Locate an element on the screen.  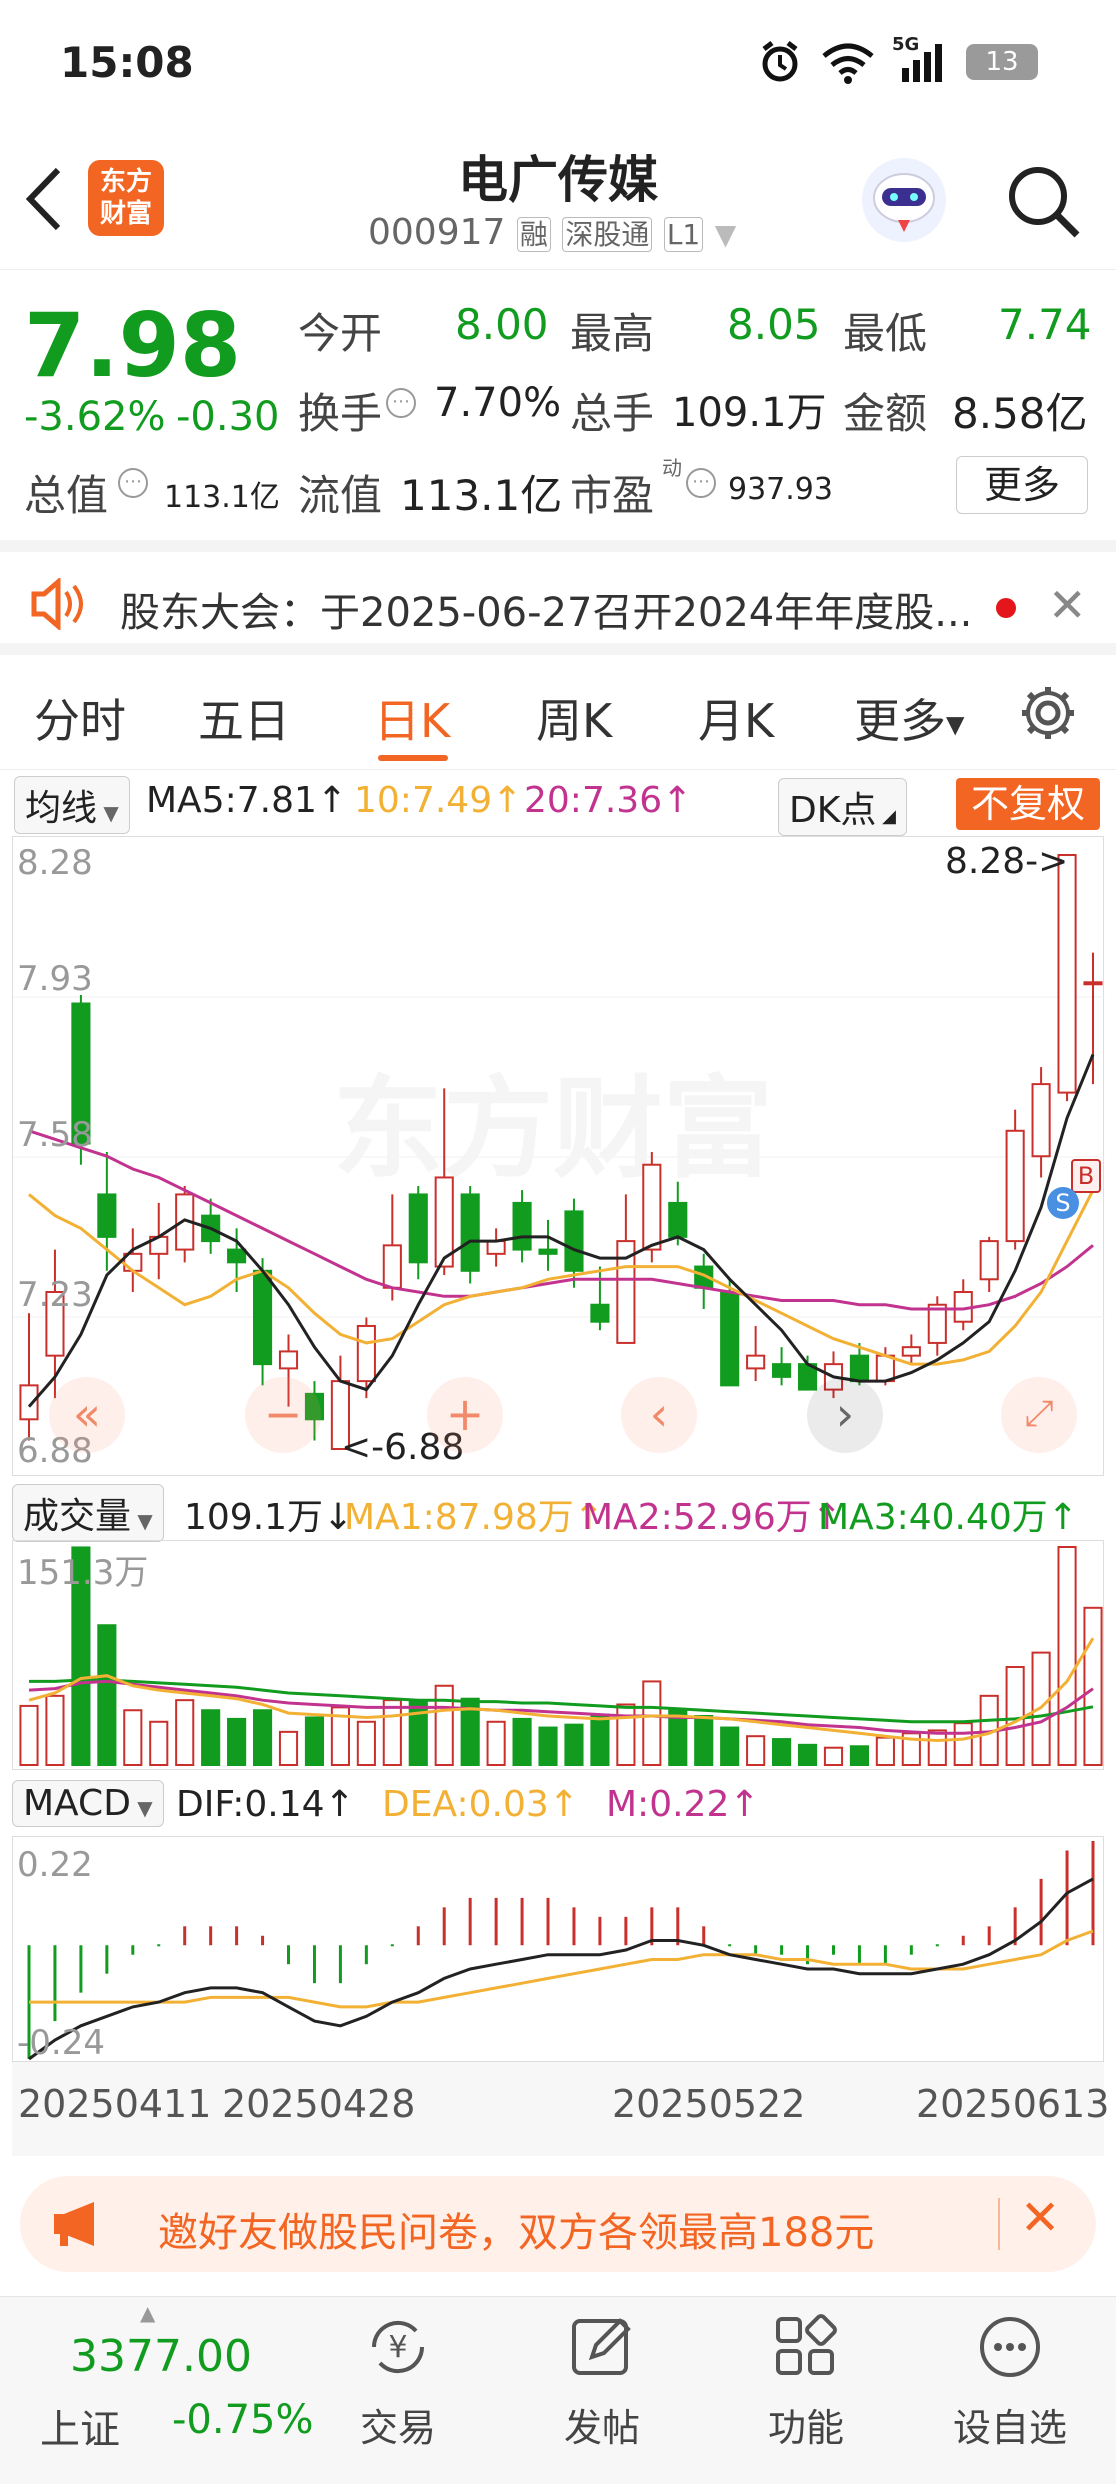
tag-margin: 融 is located at coordinates (533, 234).